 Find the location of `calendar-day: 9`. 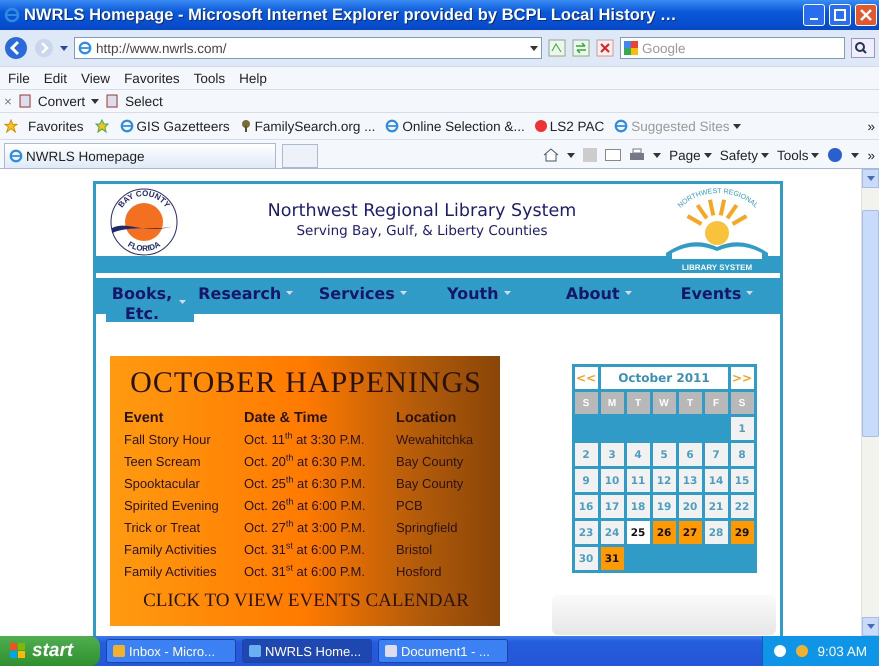

calendar-day: 9 is located at coordinates (586, 480).